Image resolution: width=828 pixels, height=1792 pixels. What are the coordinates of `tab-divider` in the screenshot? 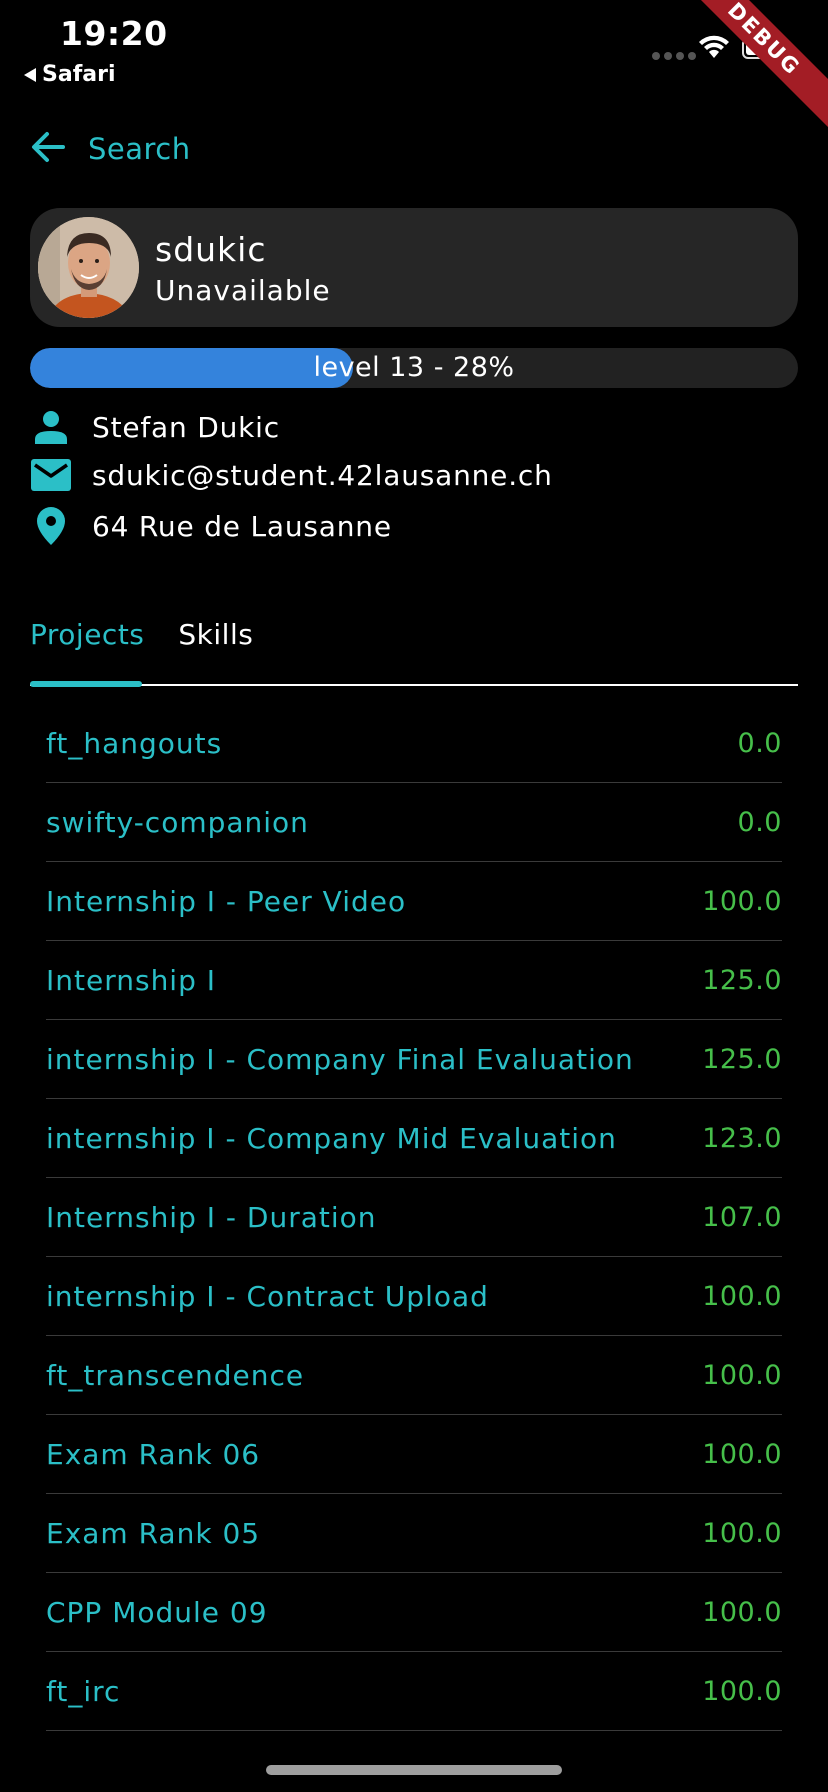 It's located at (414, 685).